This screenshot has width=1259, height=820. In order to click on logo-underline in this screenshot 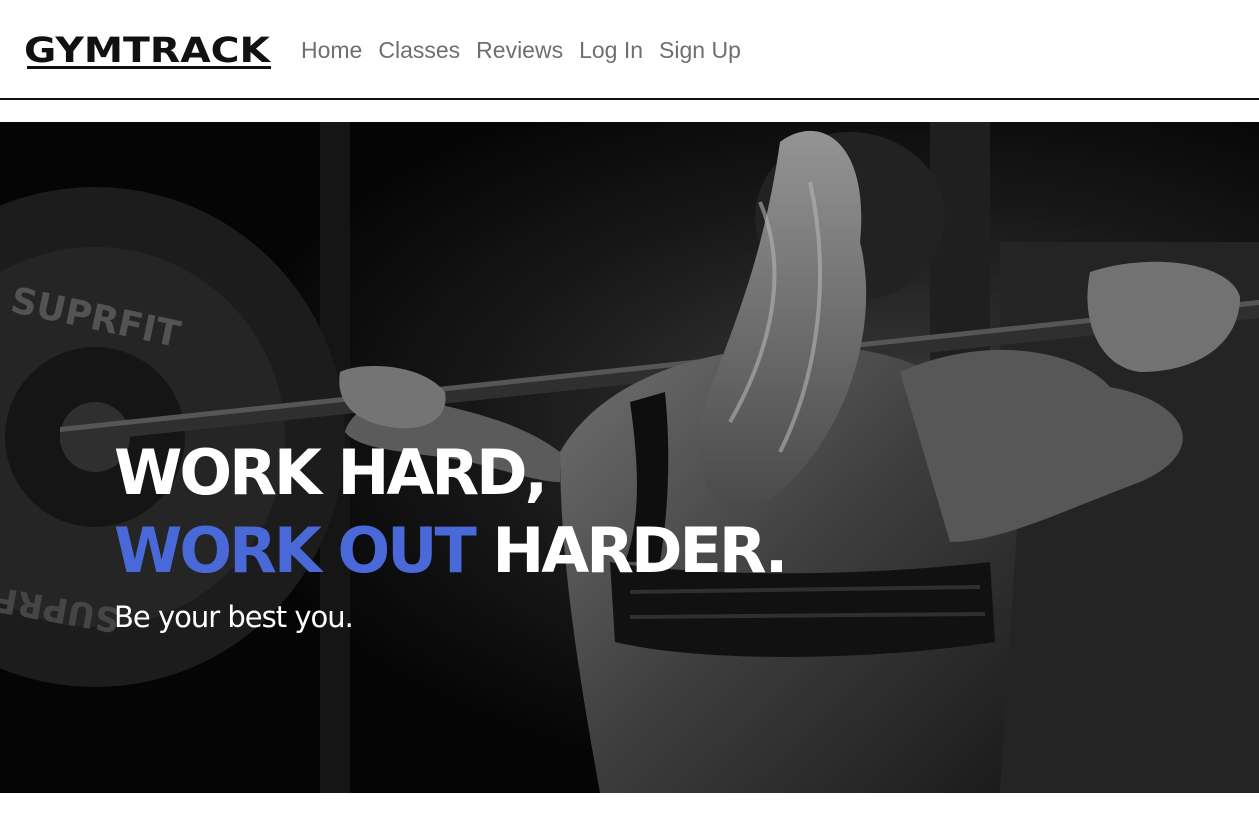, I will do `click(149, 67)`.